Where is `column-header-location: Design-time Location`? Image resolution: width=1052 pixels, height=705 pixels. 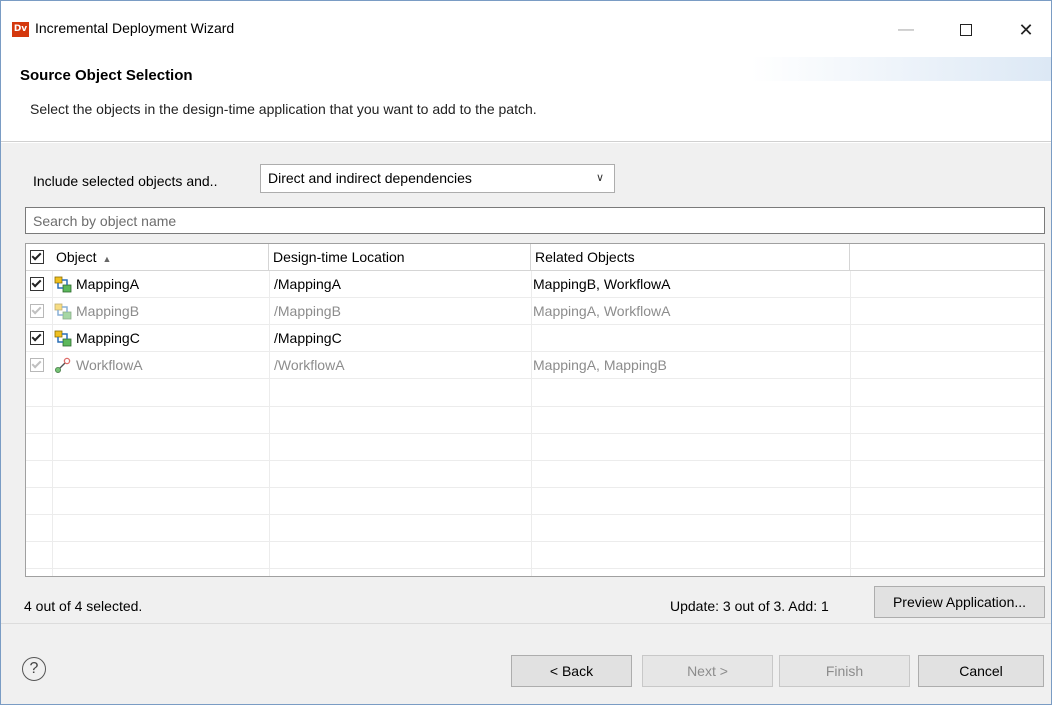
column-header-location: Design-time Location is located at coordinates (400, 257).